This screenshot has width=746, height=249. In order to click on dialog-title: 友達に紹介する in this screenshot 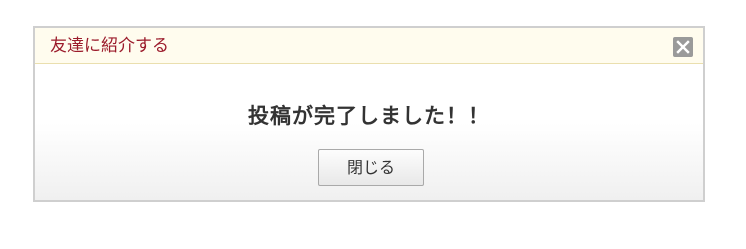, I will do `click(109, 46)`.